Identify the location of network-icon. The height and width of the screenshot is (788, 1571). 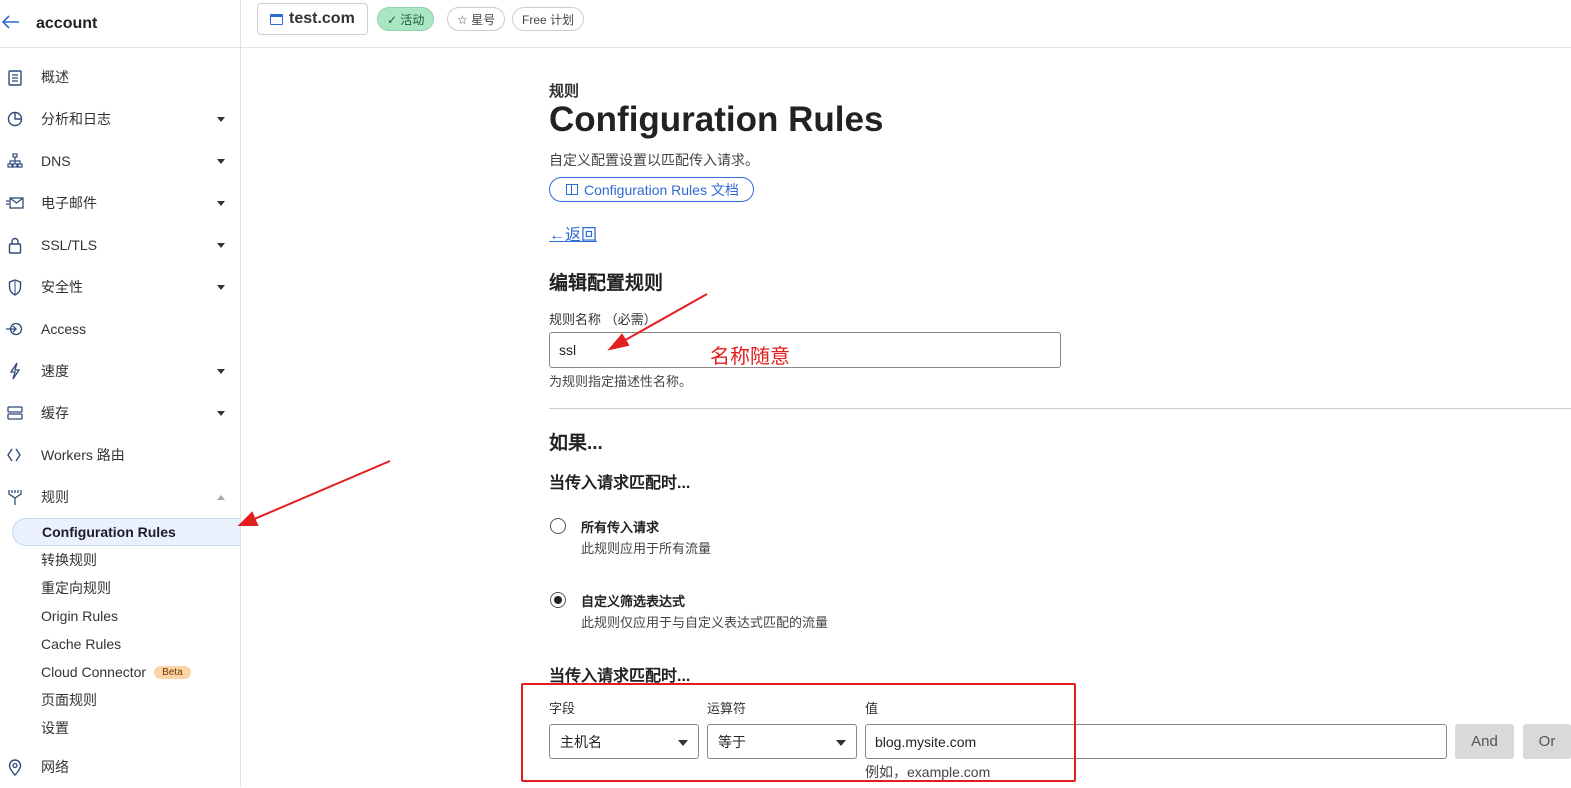
(15, 161).